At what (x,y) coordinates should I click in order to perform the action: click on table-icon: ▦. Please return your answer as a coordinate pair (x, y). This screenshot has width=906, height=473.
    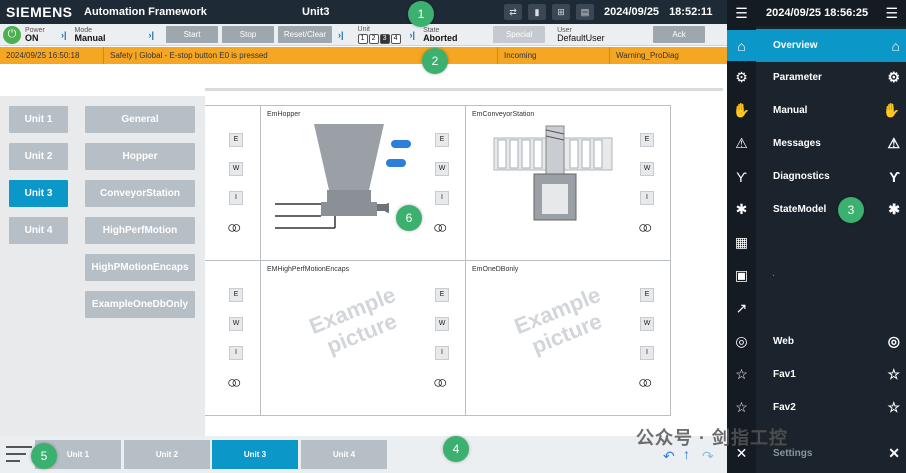
    Looking at the image, I should click on (741, 242).